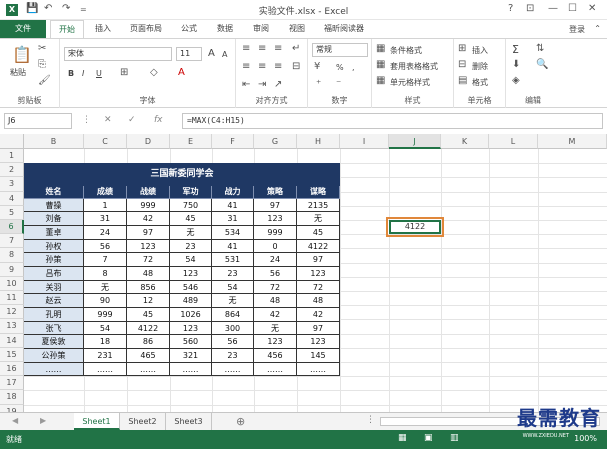 This screenshot has height=449, width=607. I want to click on tab-insert: 插入, so click(103, 29).